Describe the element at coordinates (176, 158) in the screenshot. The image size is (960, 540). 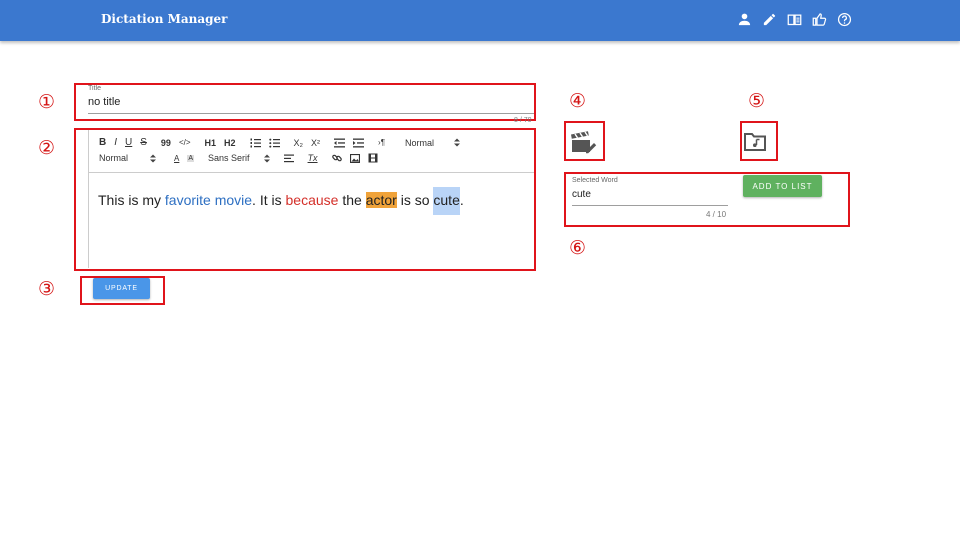
I see `text-color-button: A` at that location.